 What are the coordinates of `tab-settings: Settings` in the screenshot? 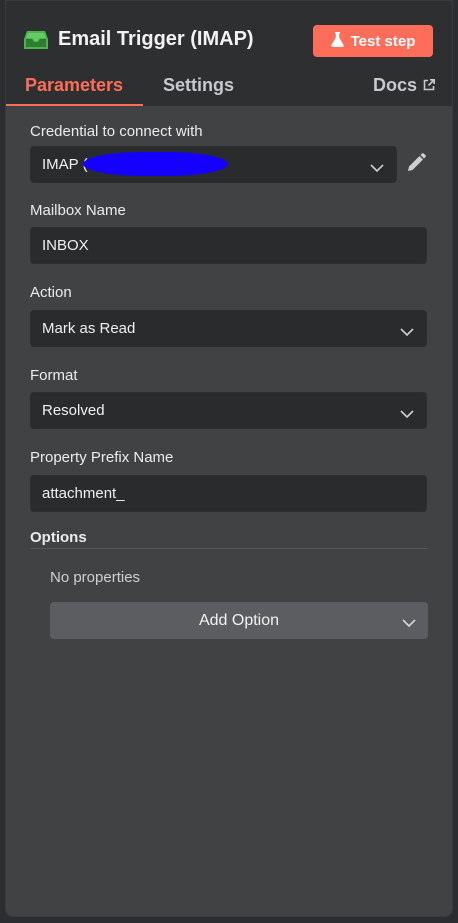 It's located at (198, 85).